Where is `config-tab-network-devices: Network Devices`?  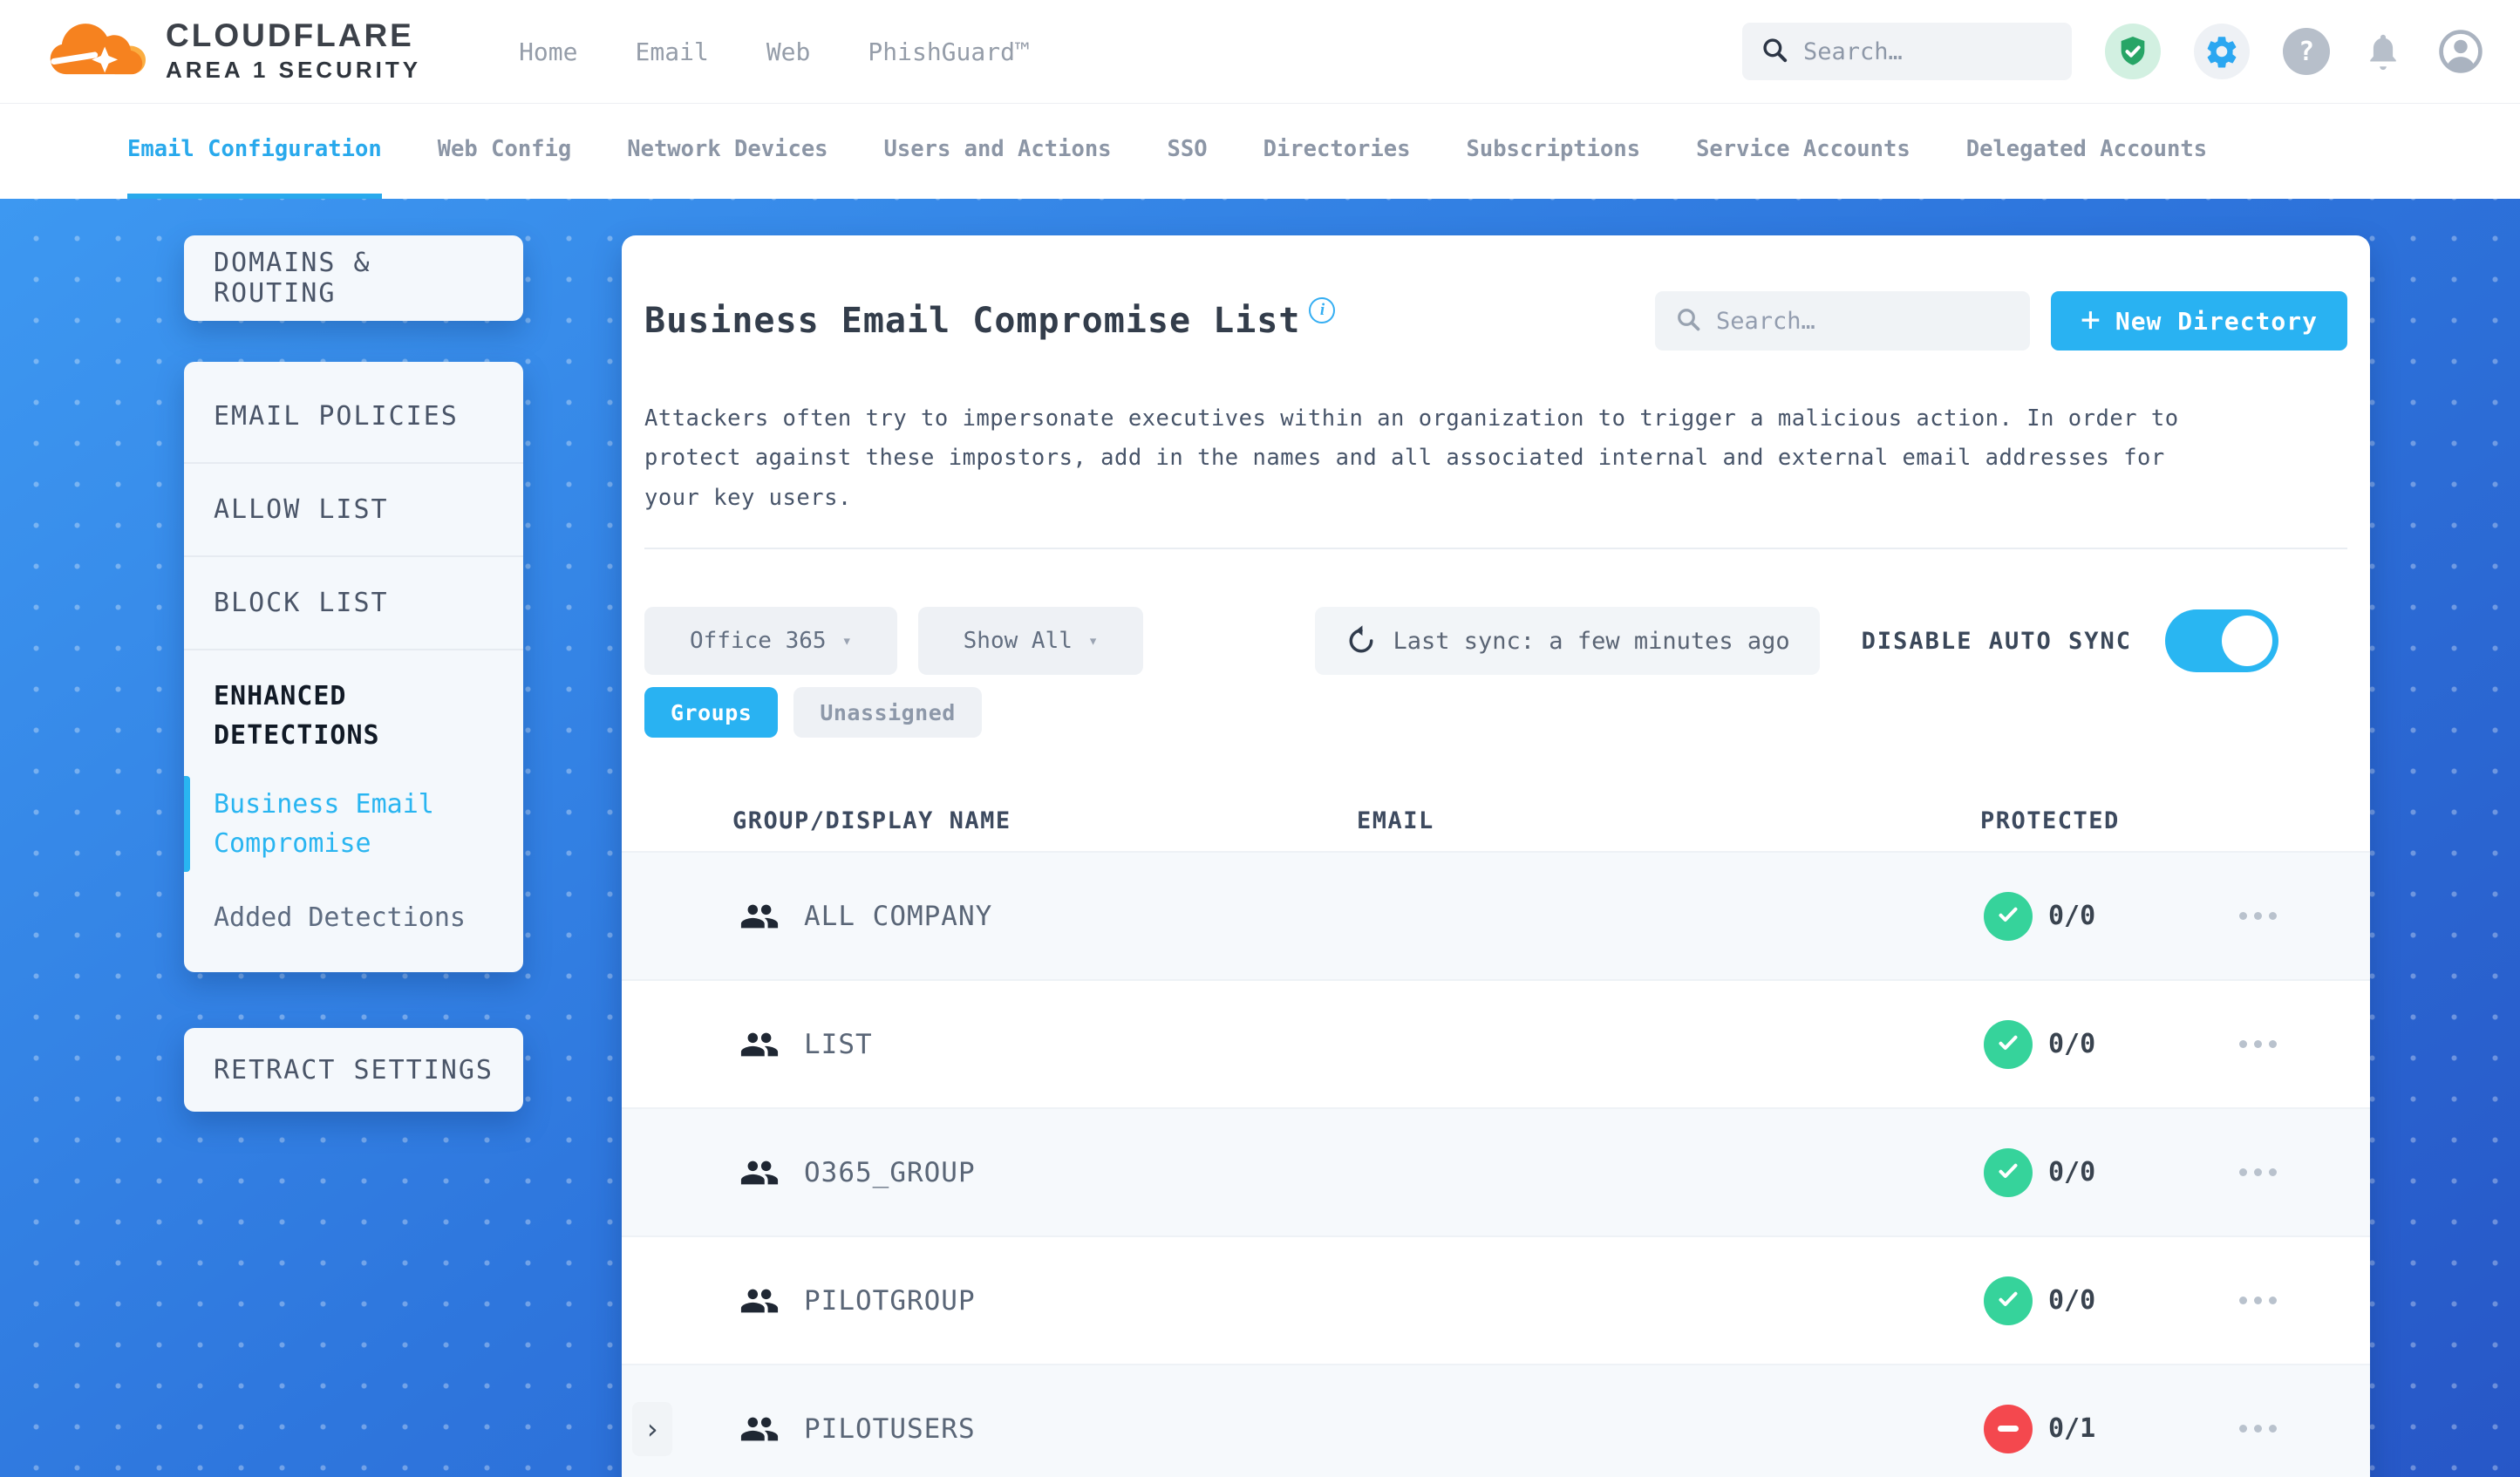
config-tab-network-devices: Network Devices is located at coordinates (727, 151).